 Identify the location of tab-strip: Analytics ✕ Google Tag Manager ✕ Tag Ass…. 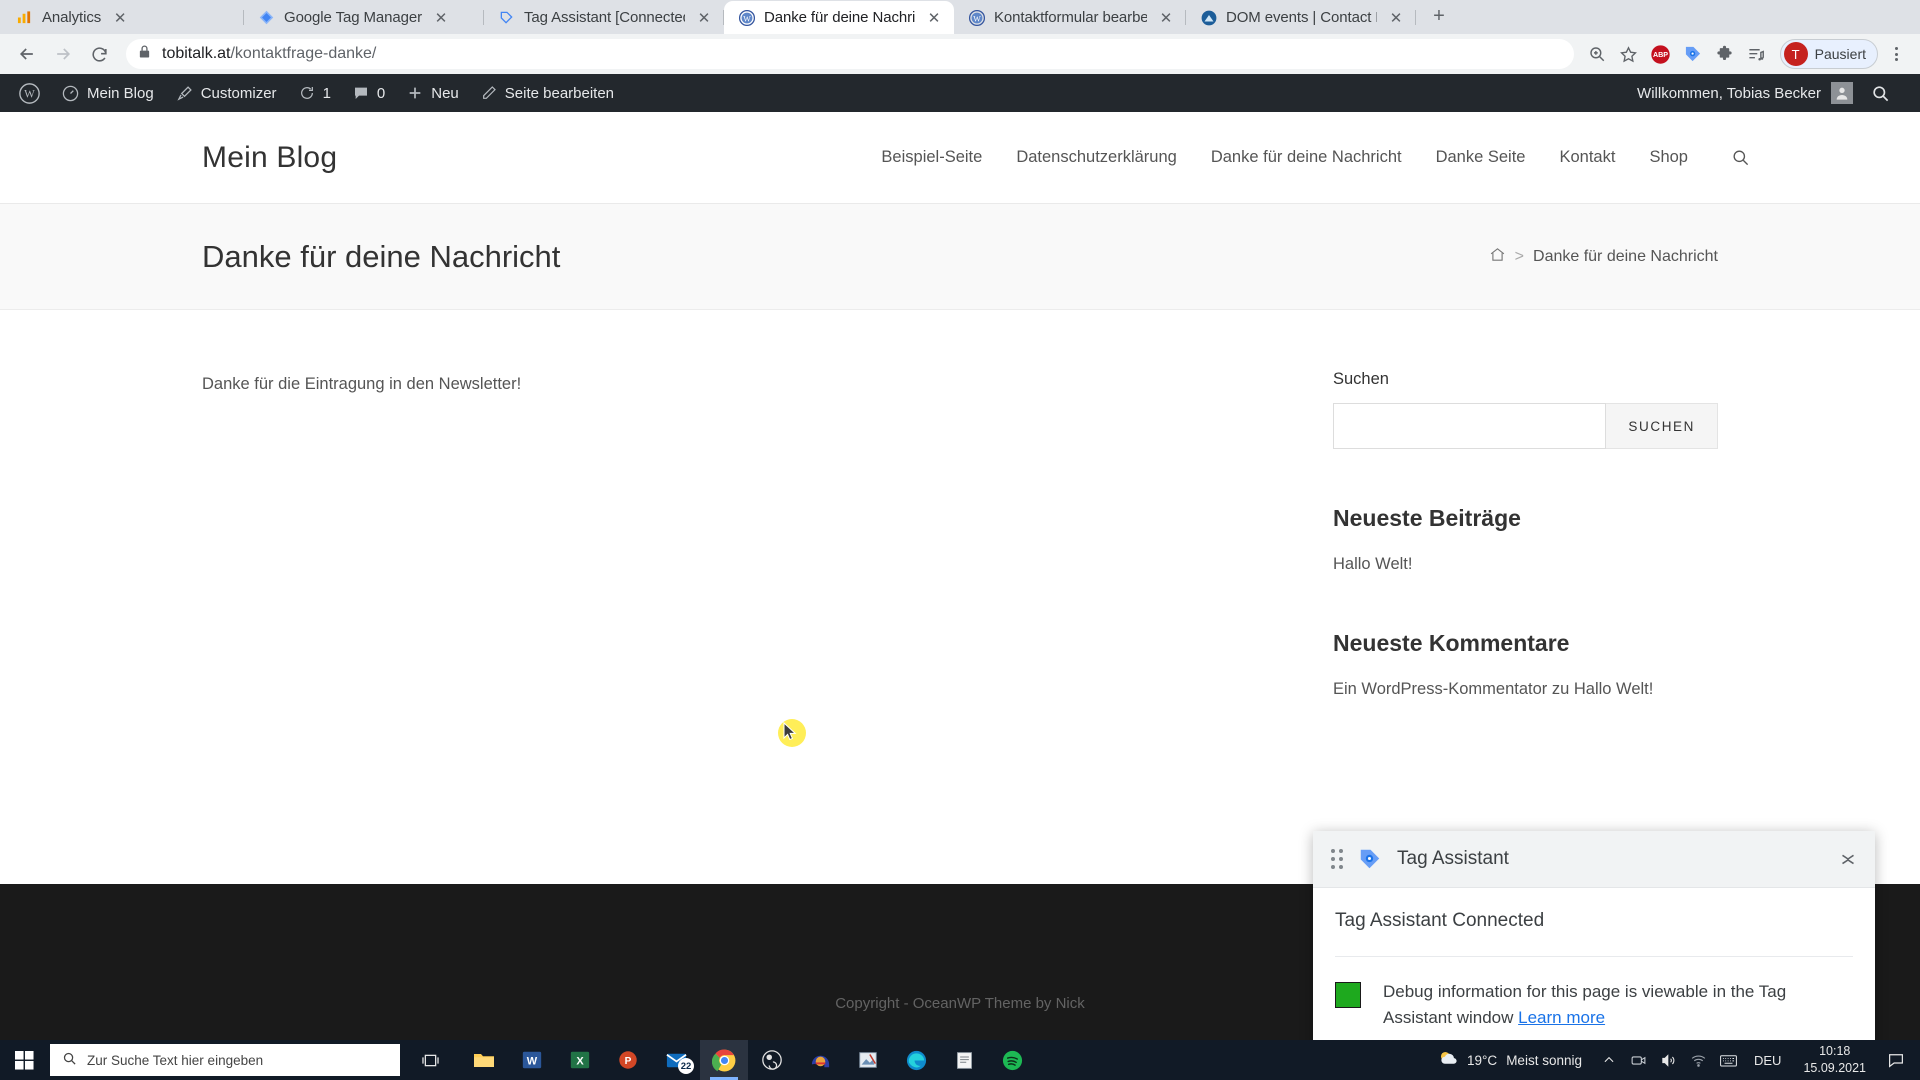
(960, 17).